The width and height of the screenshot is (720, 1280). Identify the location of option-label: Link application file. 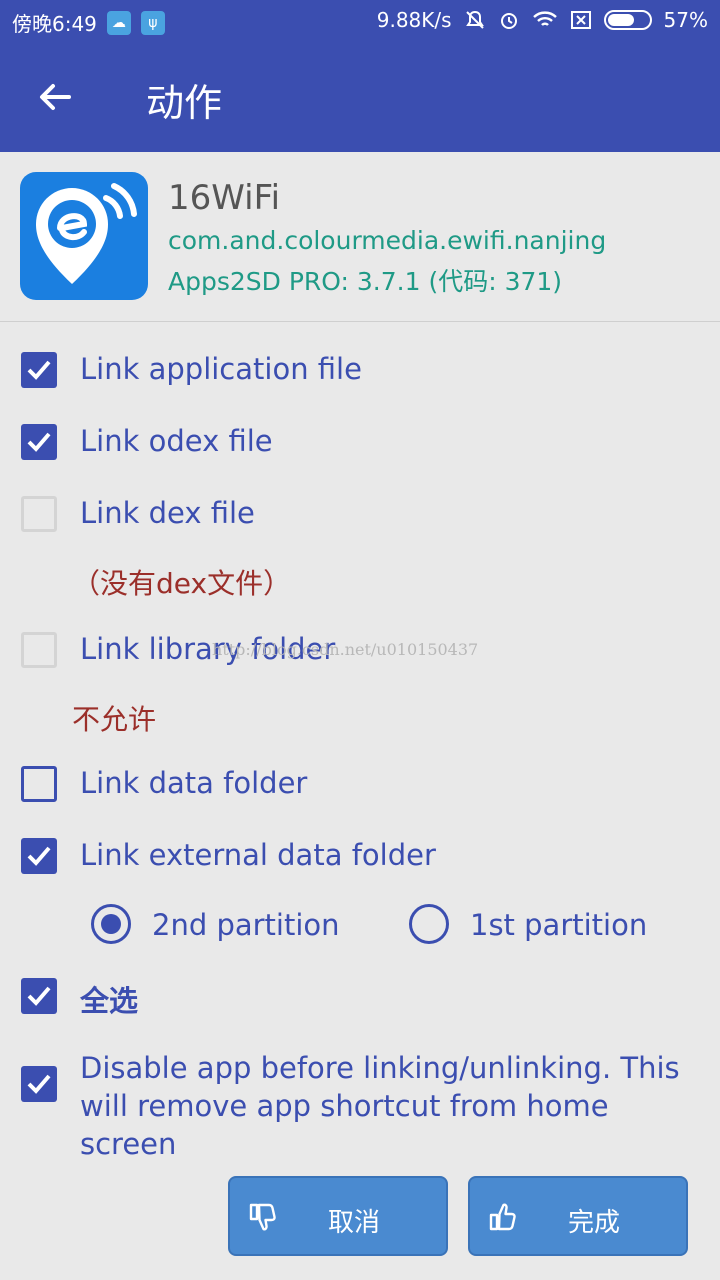
(221, 369).